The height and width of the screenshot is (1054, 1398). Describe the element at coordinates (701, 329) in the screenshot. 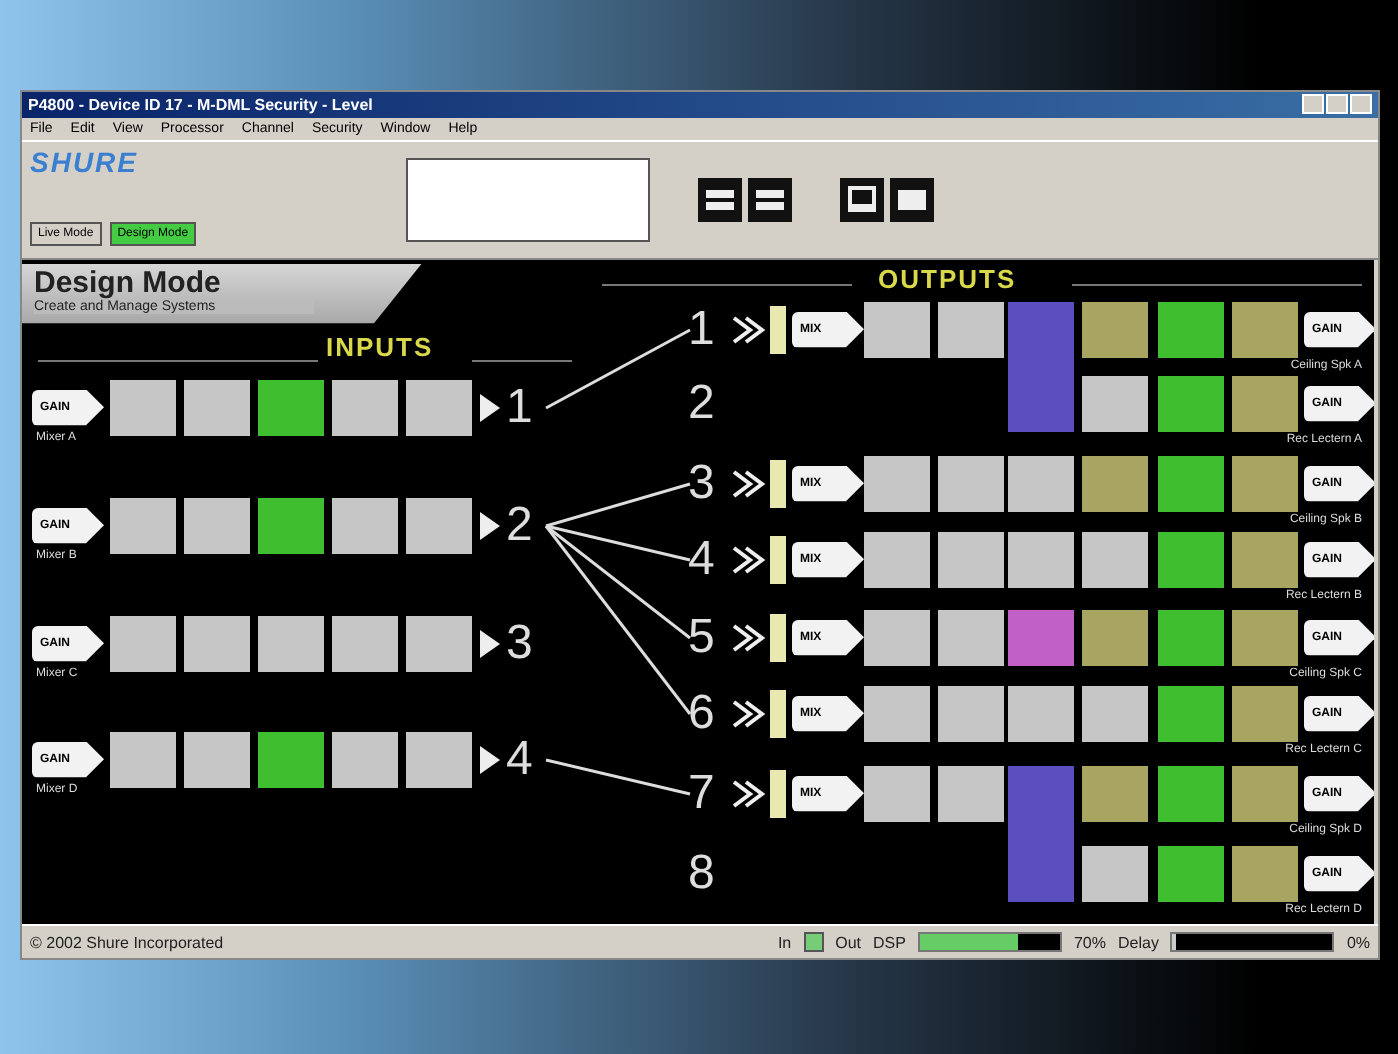

I see `output-number: 1` at that location.